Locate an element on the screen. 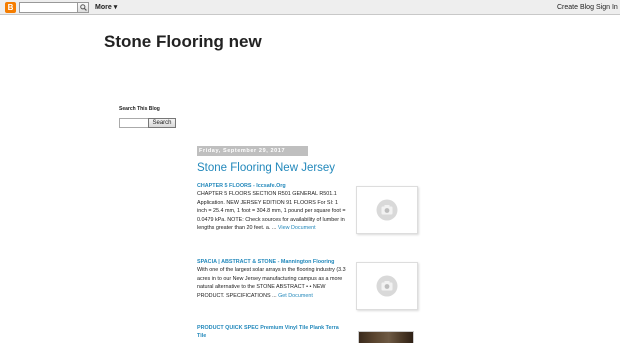  blogger-logo-icon: B is located at coordinates (10, 7).